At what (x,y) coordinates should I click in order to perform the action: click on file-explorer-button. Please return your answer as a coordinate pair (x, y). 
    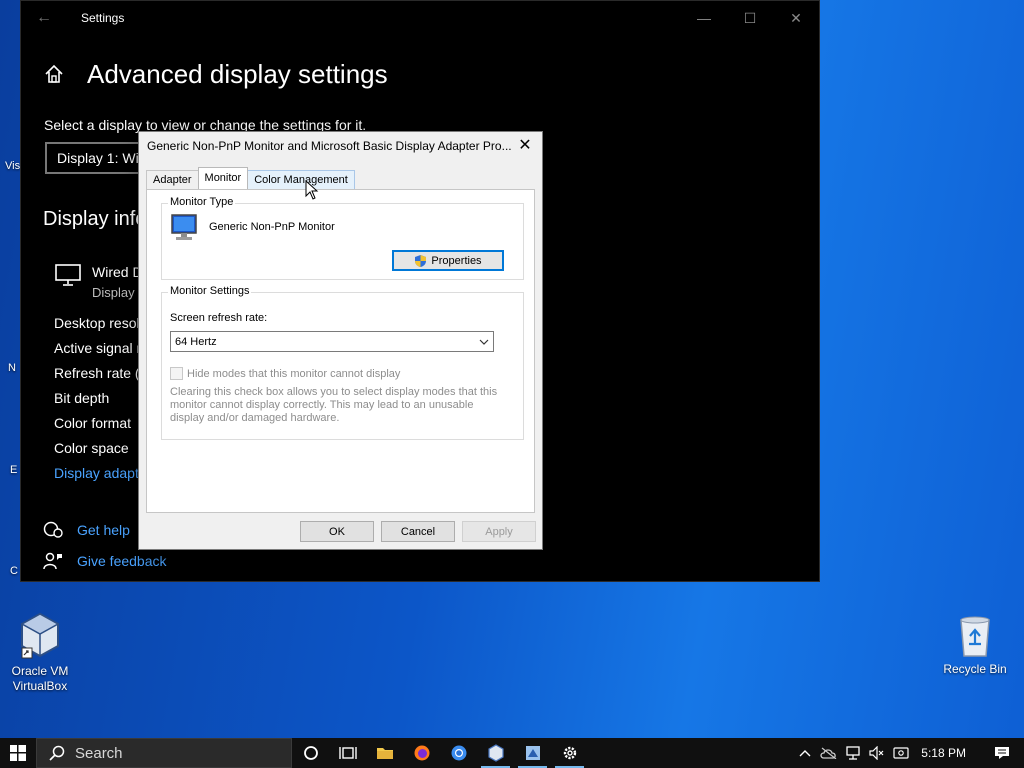
    Looking at the image, I should click on (384, 753).